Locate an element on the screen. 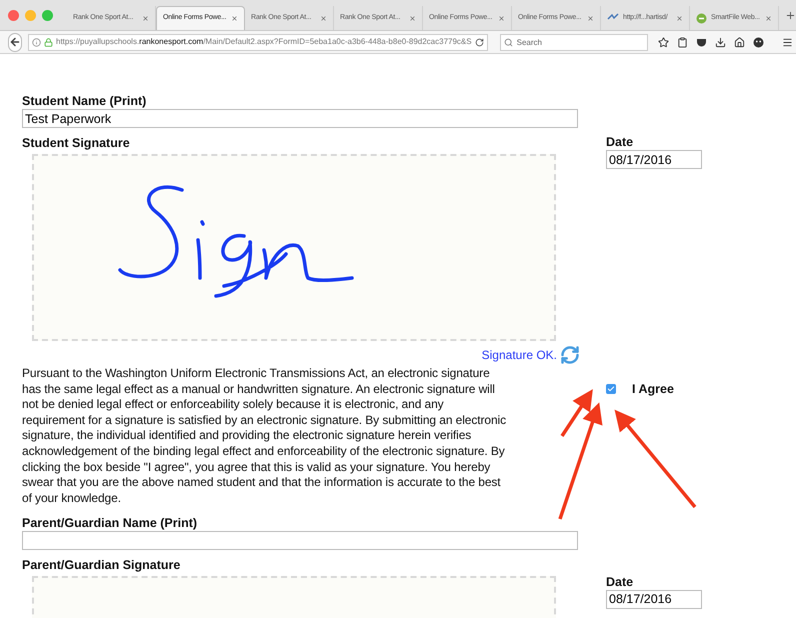 This screenshot has height=618, width=796. field-label: Student Name (Print) is located at coordinates (85, 101).